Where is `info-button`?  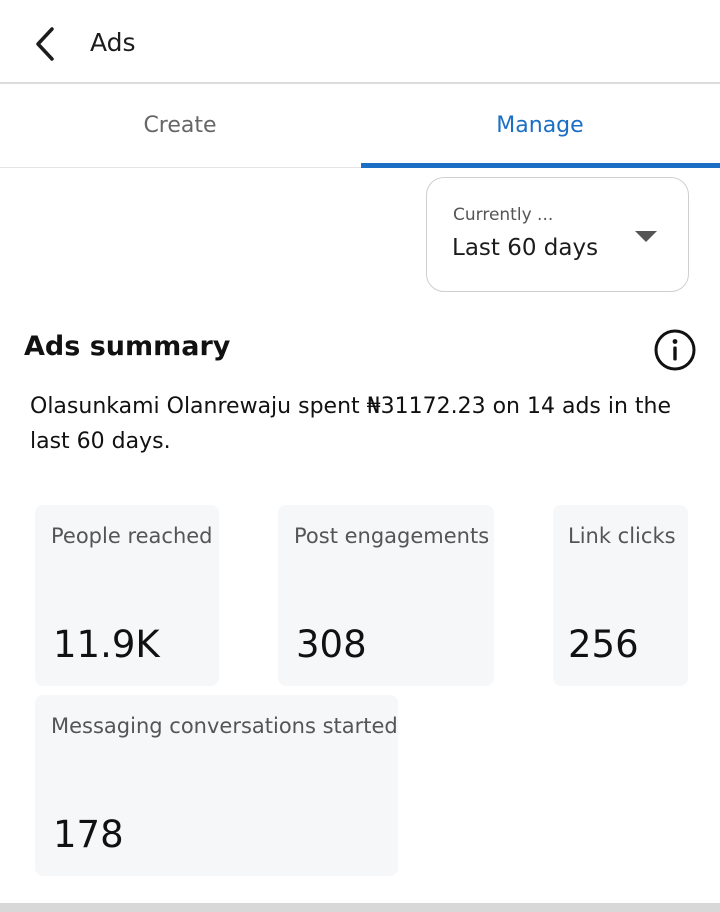 info-button is located at coordinates (675, 350).